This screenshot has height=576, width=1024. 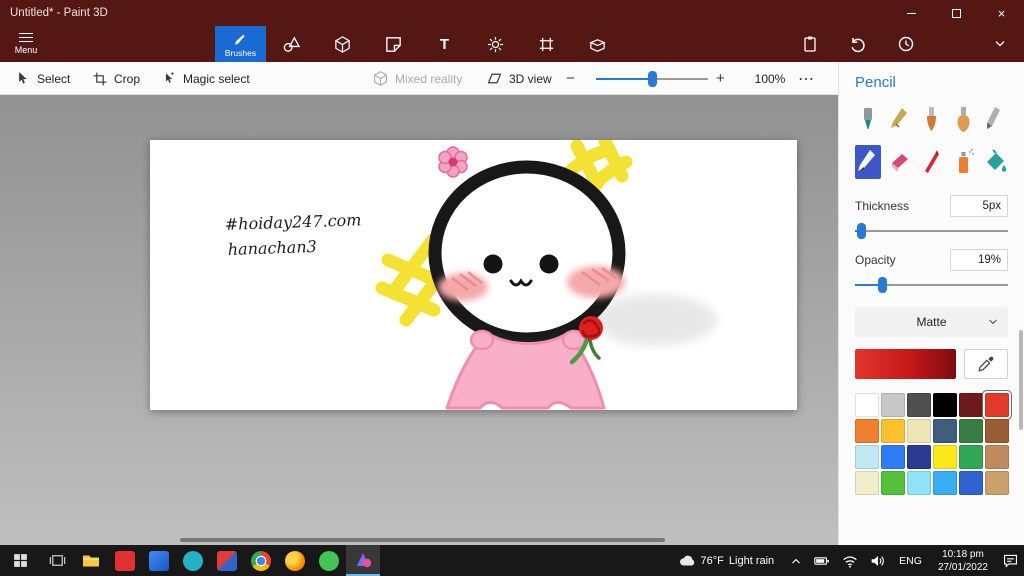 I want to click on brush-calligraphy-pen, so click(x=900, y=120).